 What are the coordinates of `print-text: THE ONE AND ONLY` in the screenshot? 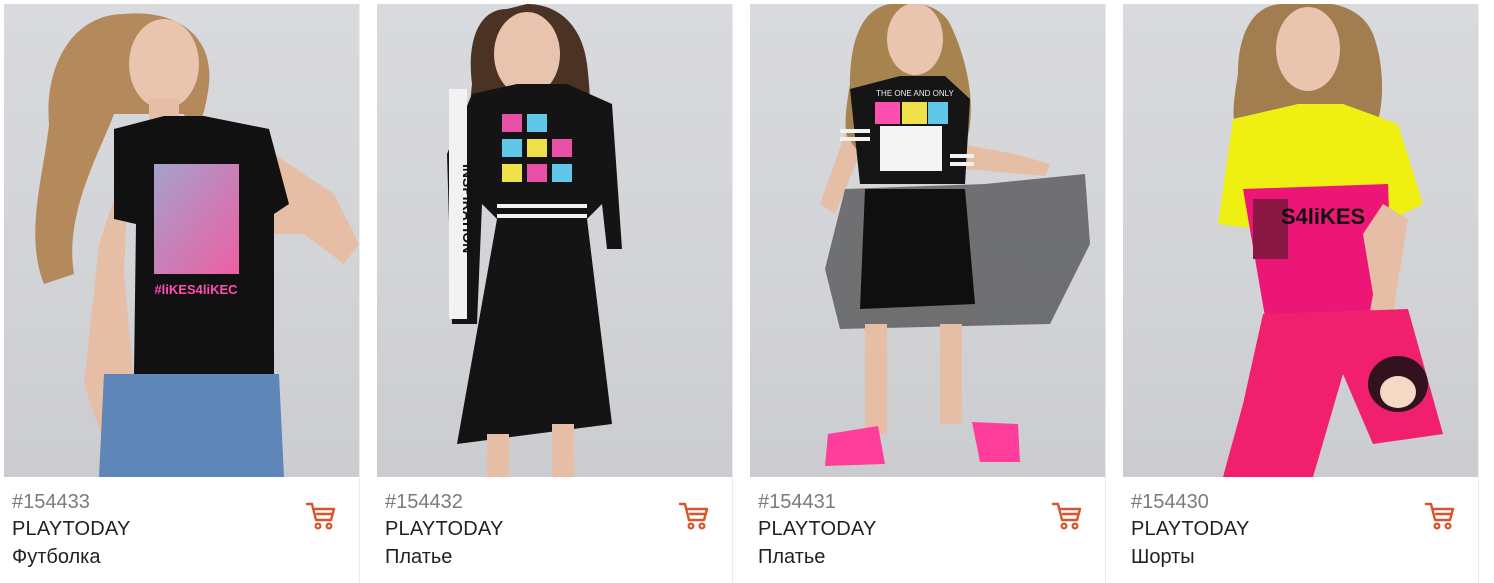 It's located at (915, 93).